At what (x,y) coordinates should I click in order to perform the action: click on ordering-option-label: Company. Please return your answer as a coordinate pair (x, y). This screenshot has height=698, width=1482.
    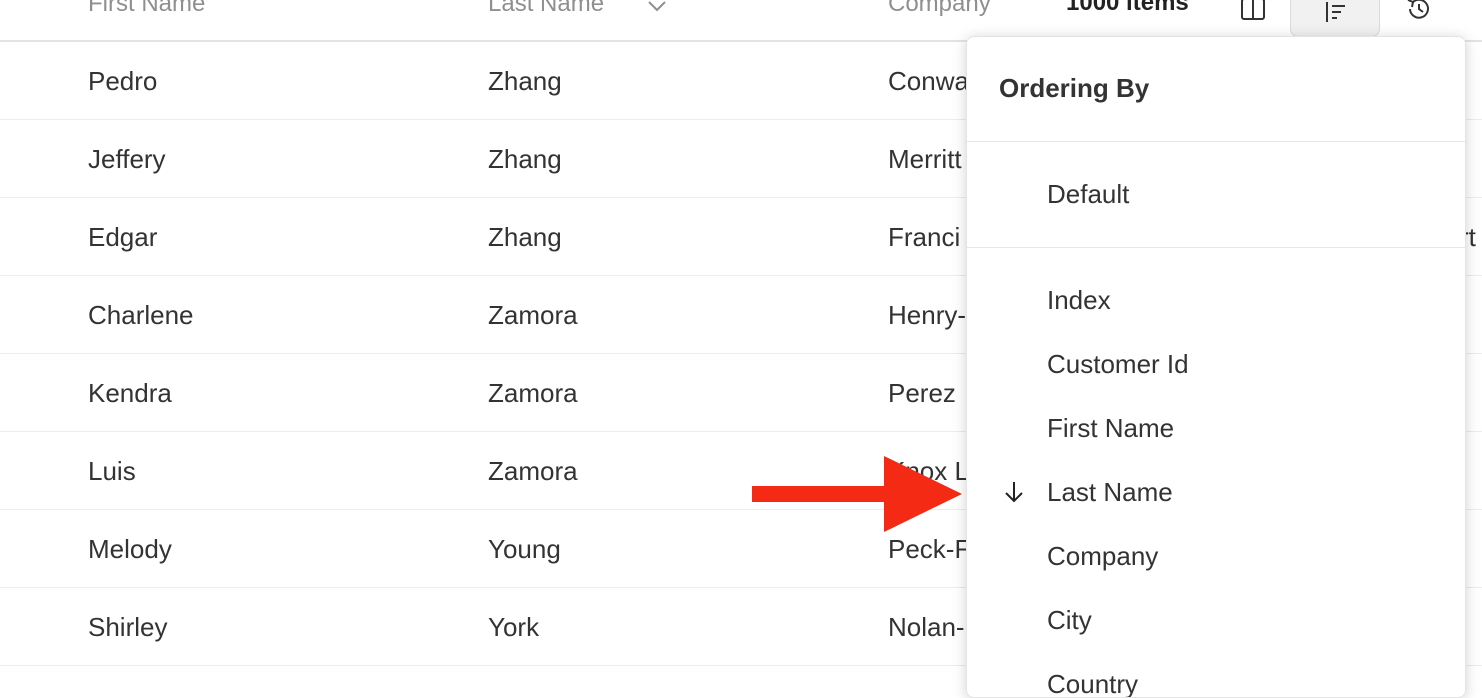
    Looking at the image, I should click on (1103, 556).